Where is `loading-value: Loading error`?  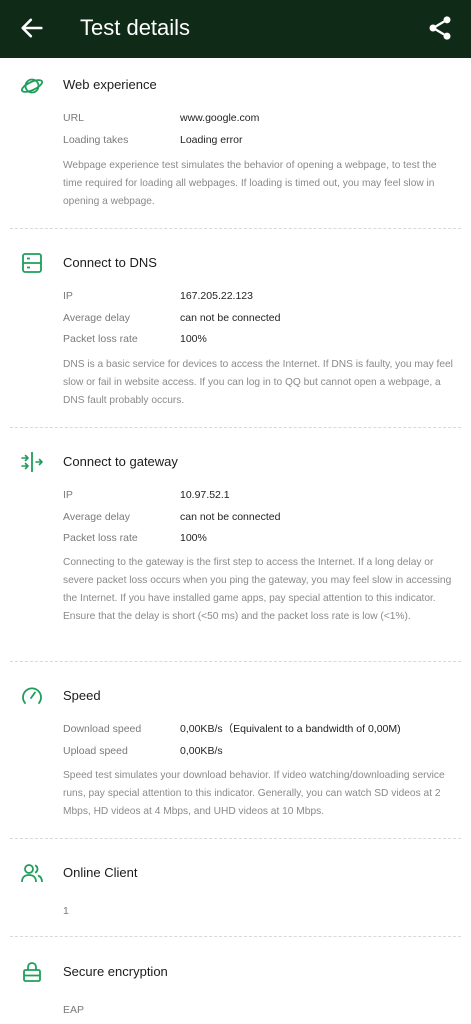
loading-value: Loading error is located at coordinates (211, 140).